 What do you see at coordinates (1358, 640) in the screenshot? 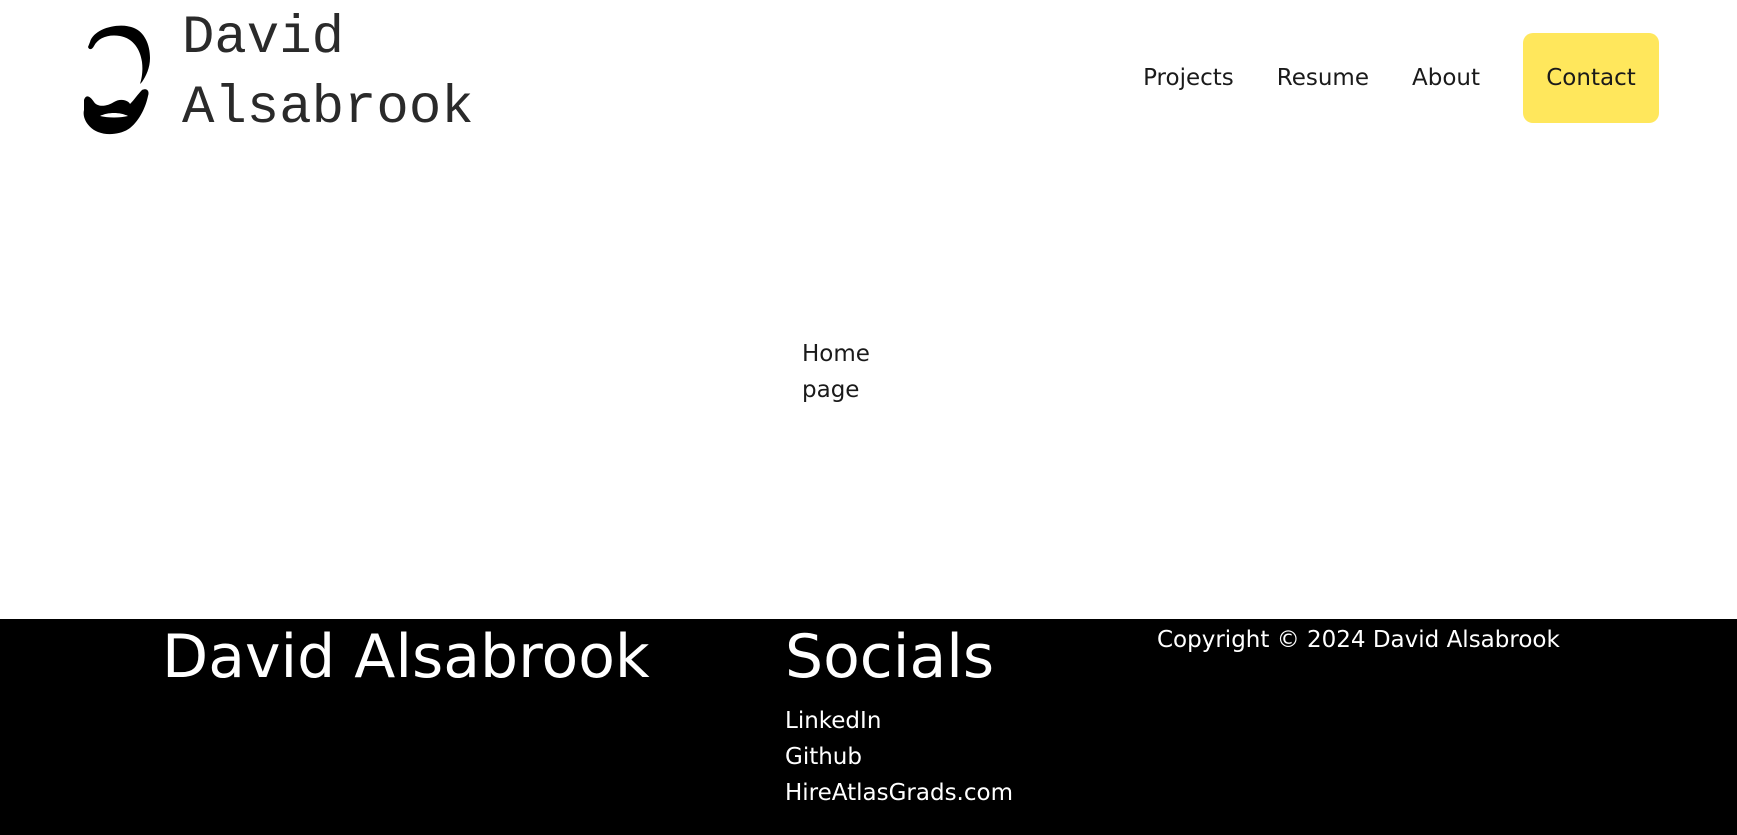
I see `copyright-text: Copyright © 2024 David Alsabrook` at bounding box center [1358, 640].